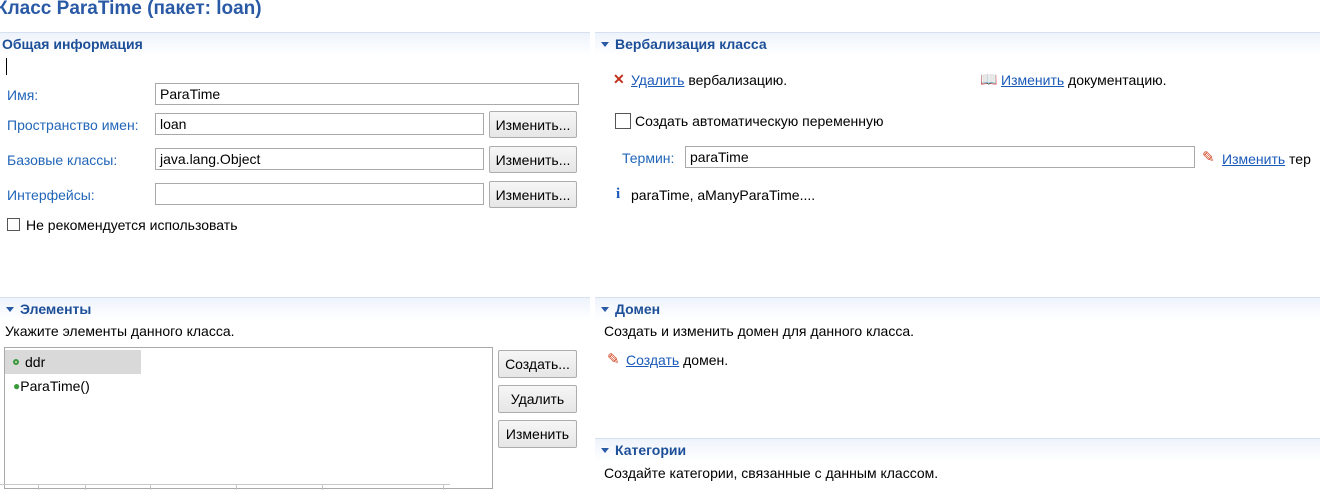 This screenshot has height=490, width=1320. I want to click on change-element-button: Изменить, so click(537, 434).